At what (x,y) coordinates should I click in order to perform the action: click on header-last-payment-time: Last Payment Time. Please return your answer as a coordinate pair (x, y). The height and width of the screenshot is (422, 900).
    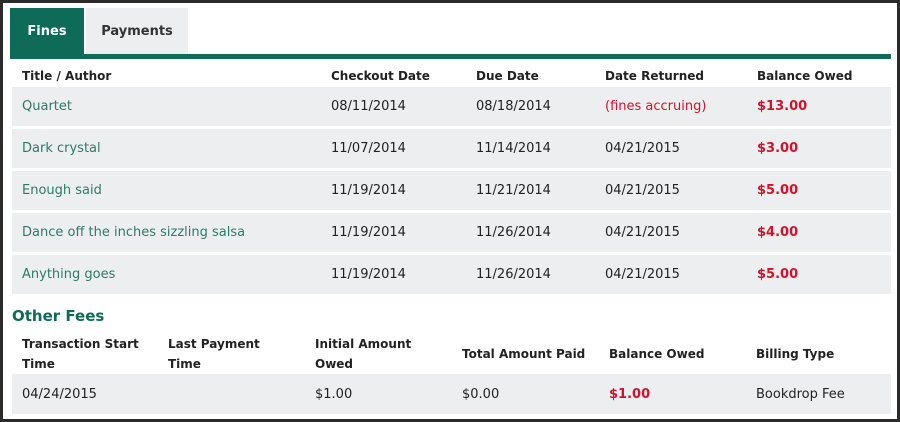
    Looking at the image, I should click on (214, 354).